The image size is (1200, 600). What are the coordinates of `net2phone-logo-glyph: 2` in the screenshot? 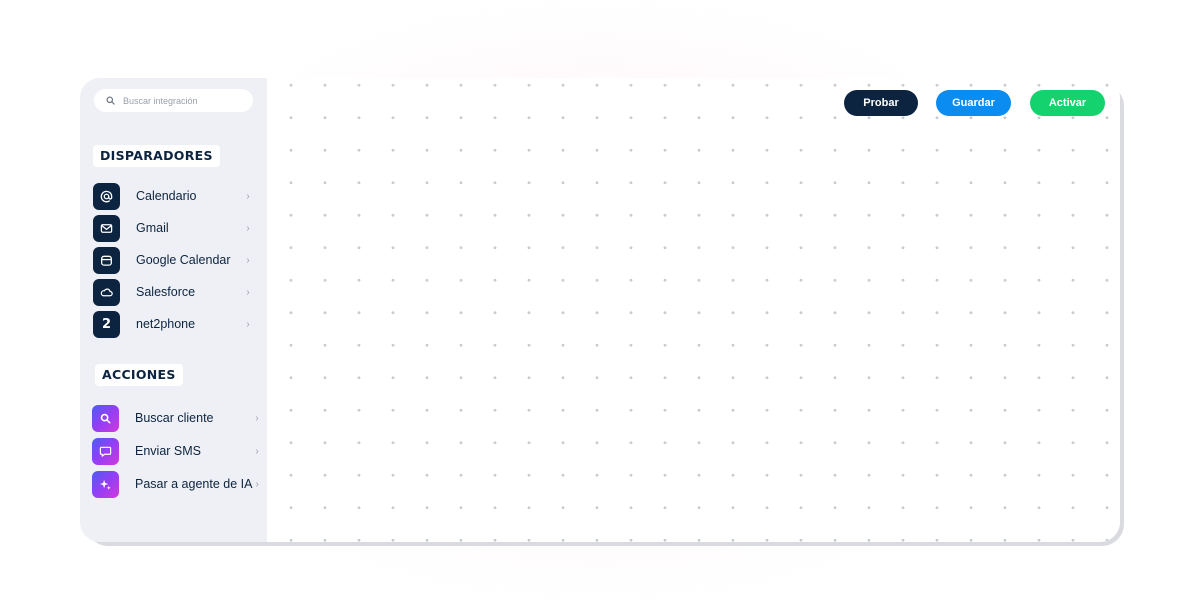 It's located at (106, 324).